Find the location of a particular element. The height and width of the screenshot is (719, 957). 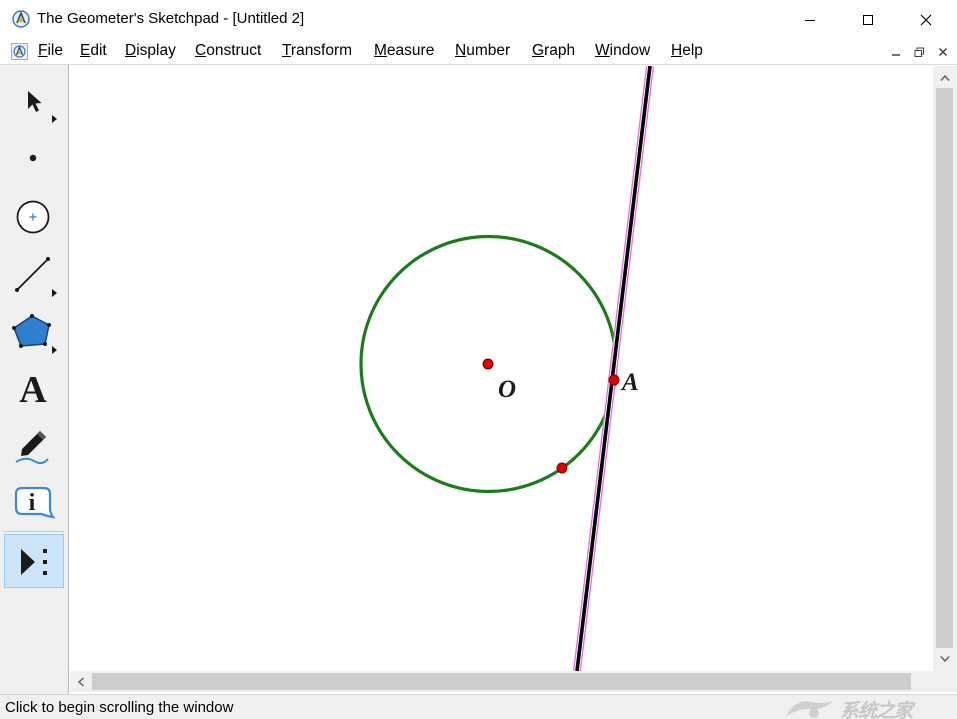

minimize-button is located at coordinates (810, 19).